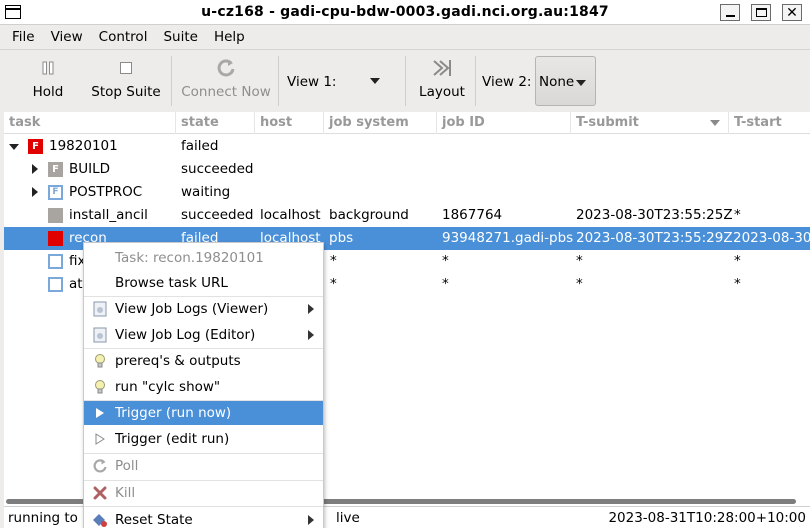  I want to click on menu-item-kill: Kill, so click(203, 493).